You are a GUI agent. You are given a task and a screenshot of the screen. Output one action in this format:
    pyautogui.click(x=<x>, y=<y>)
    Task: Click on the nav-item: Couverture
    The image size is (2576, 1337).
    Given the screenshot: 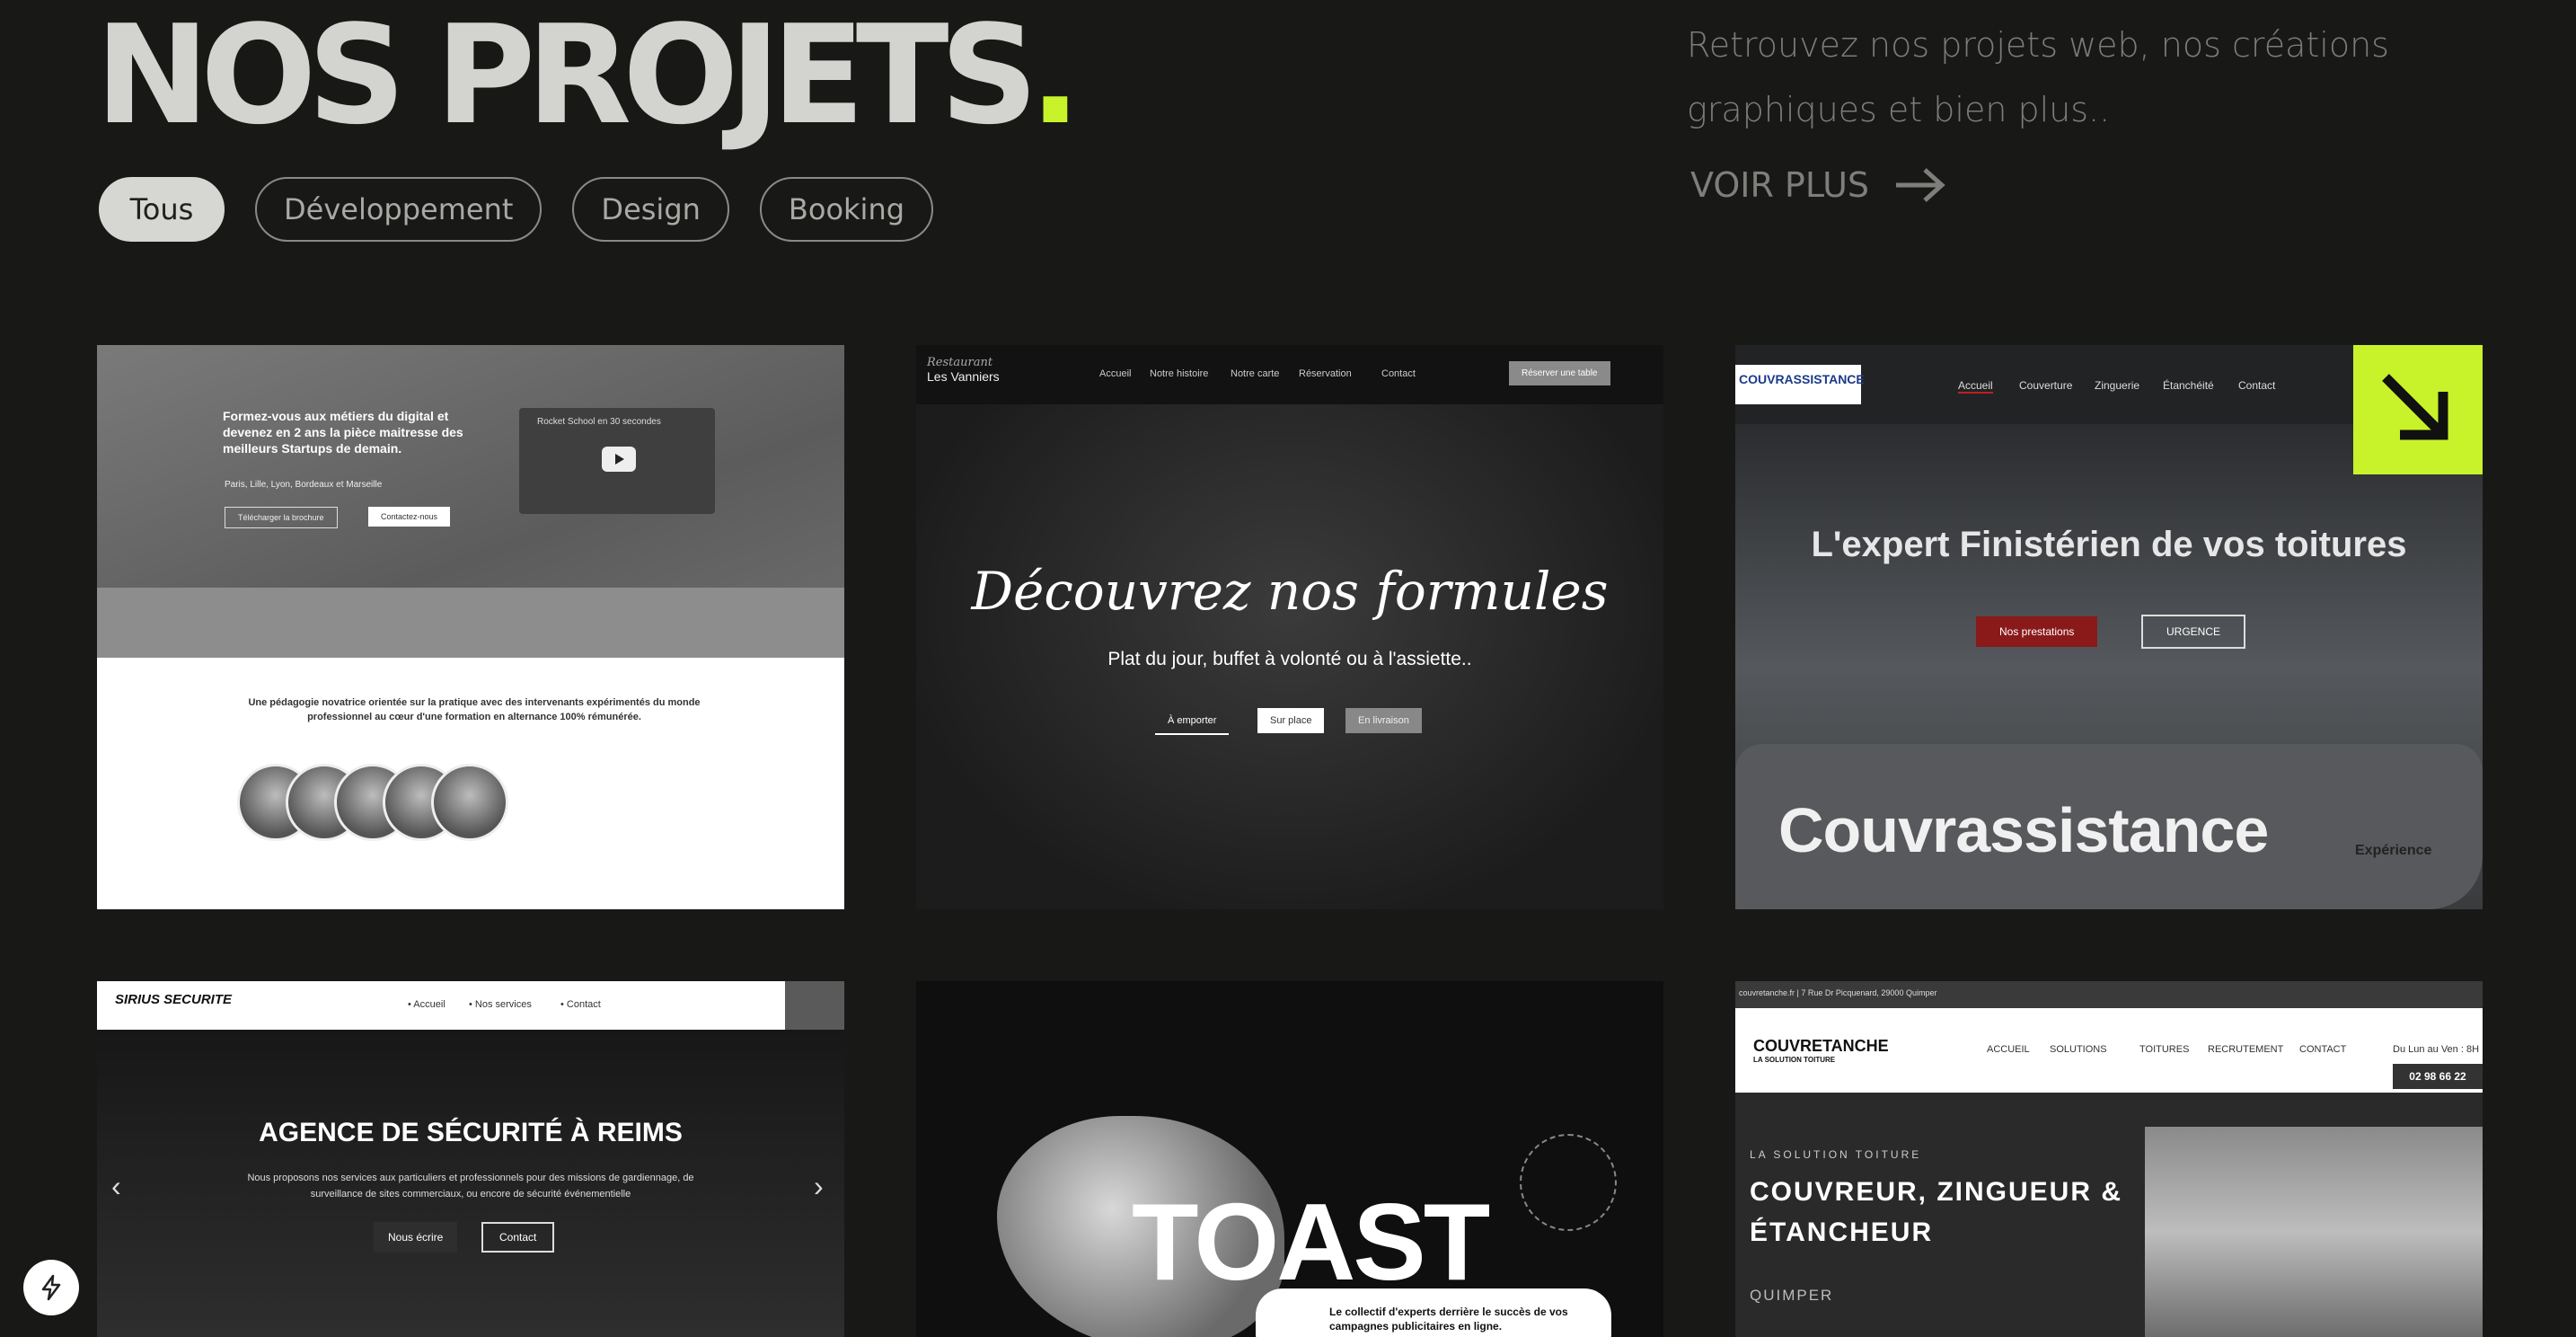 What is the action you would take?
    pyautogui.click(x=2046, y=385)
    